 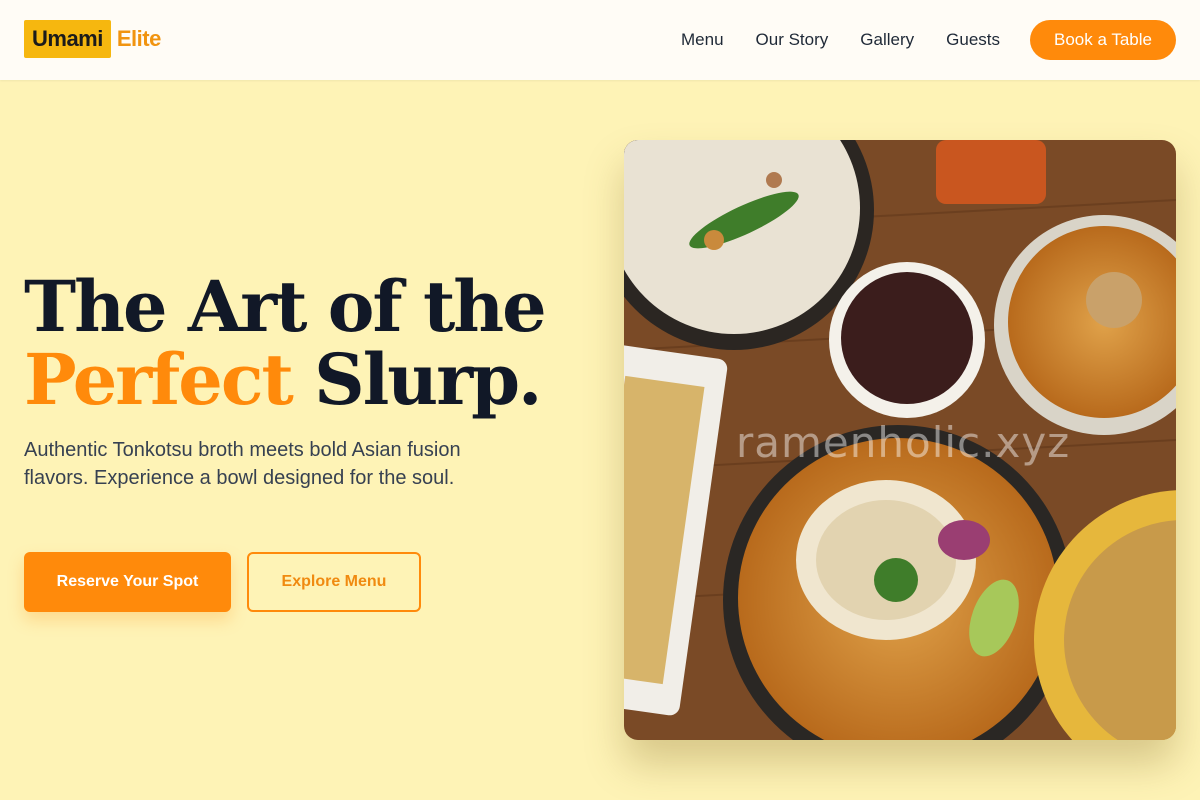 What do you see at coordinates (1103, 40) in the screenshot?
I see `book-table-button: Book a Table` at bounding box center [1103, 40].